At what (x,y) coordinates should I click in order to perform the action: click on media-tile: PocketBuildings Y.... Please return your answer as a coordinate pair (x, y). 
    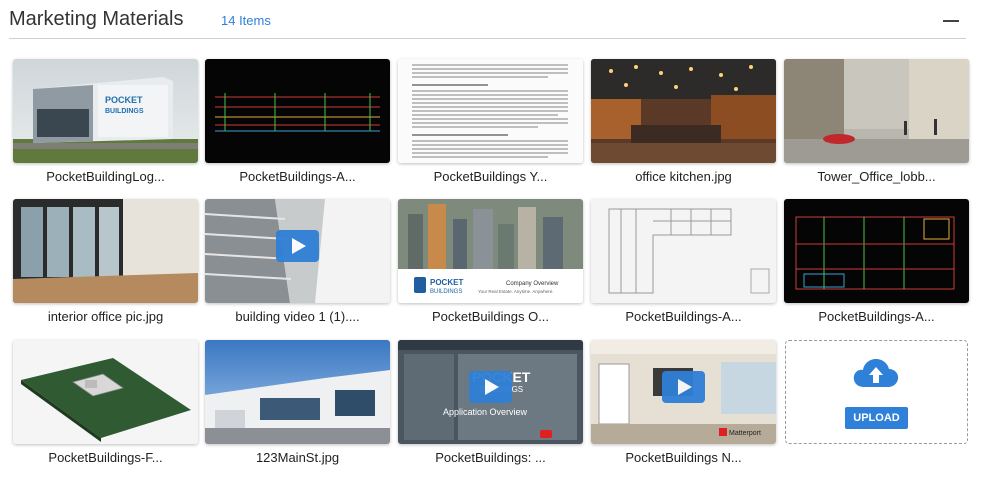
    Looking at the image, I should click on (490, 121).